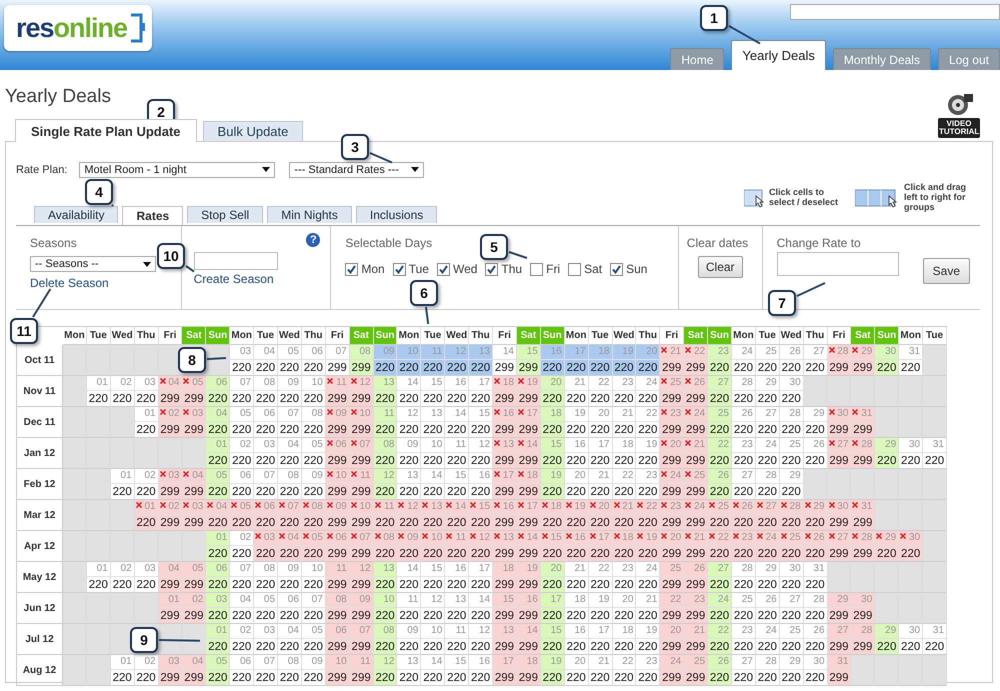 This screenshot has width=1000, height=691. Describe the element at coordinates (146, 391) in the screenshot. I see `calendar-cell: 03 220` at that location.